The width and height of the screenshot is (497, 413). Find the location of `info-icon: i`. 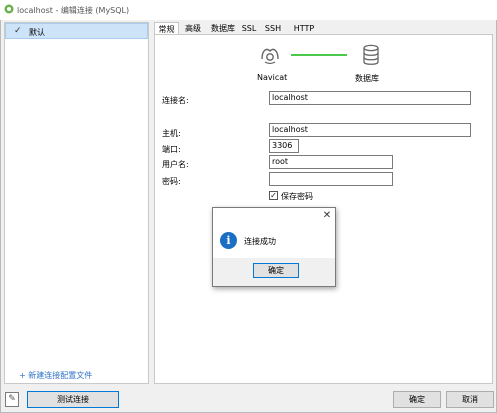

info-icon: i is located at coordinates (228, 240).